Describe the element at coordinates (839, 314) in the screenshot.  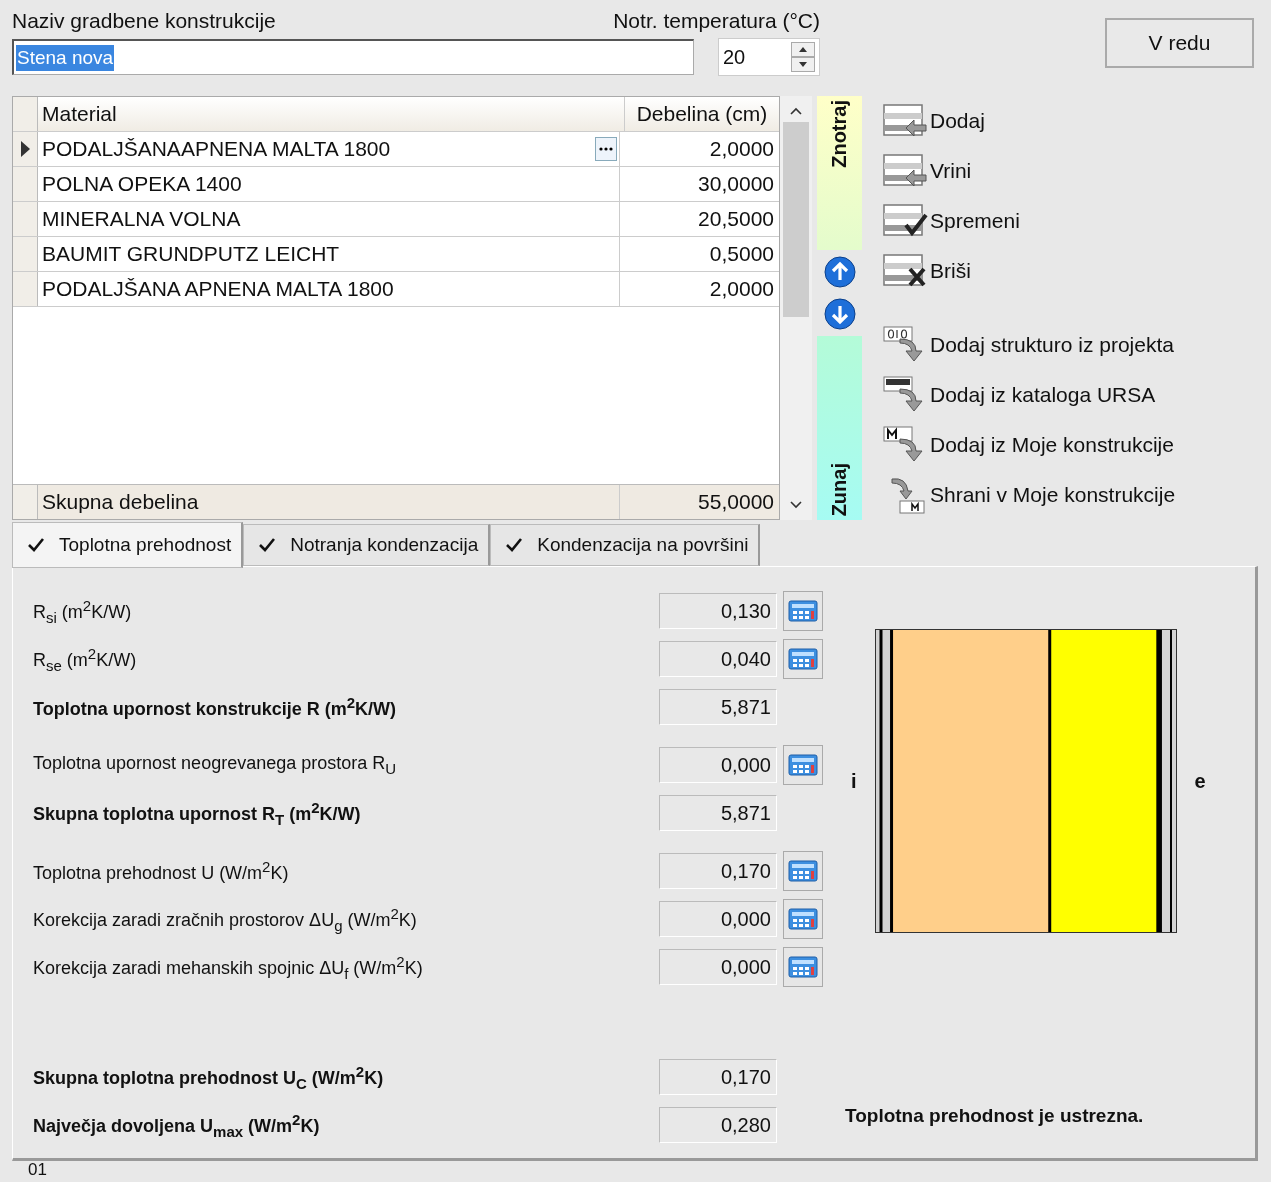
I see `move-down-icon` at that location.